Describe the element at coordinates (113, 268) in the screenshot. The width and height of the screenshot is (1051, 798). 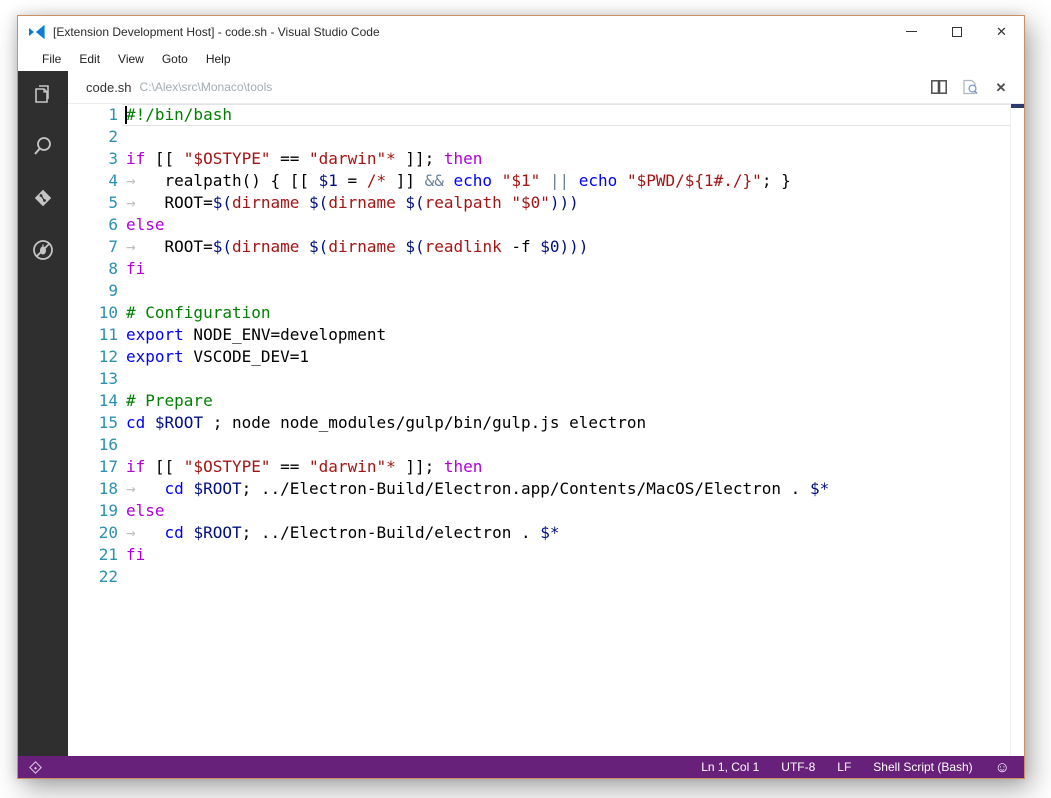
I see `line-number: 8` at that location.